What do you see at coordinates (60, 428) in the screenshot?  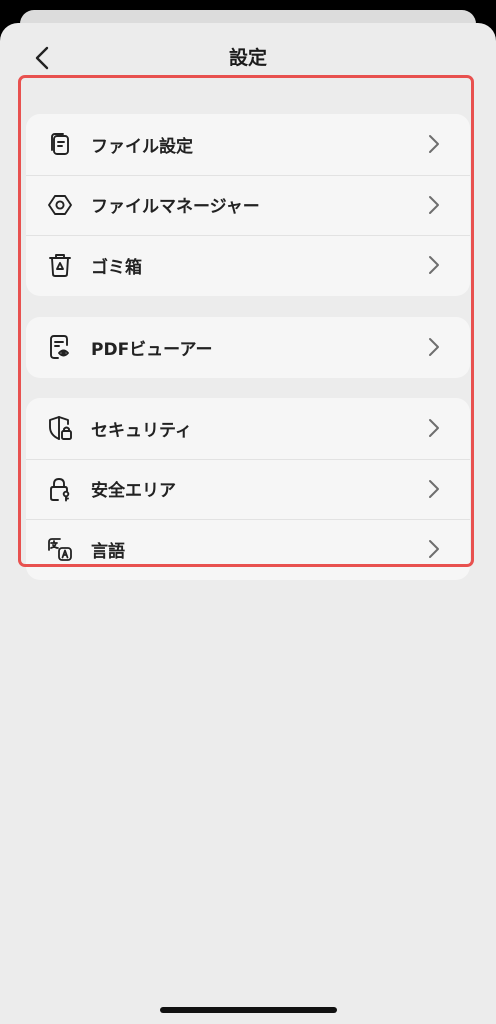 I see `shield-lock-icon` at bounding box center [60, 428].